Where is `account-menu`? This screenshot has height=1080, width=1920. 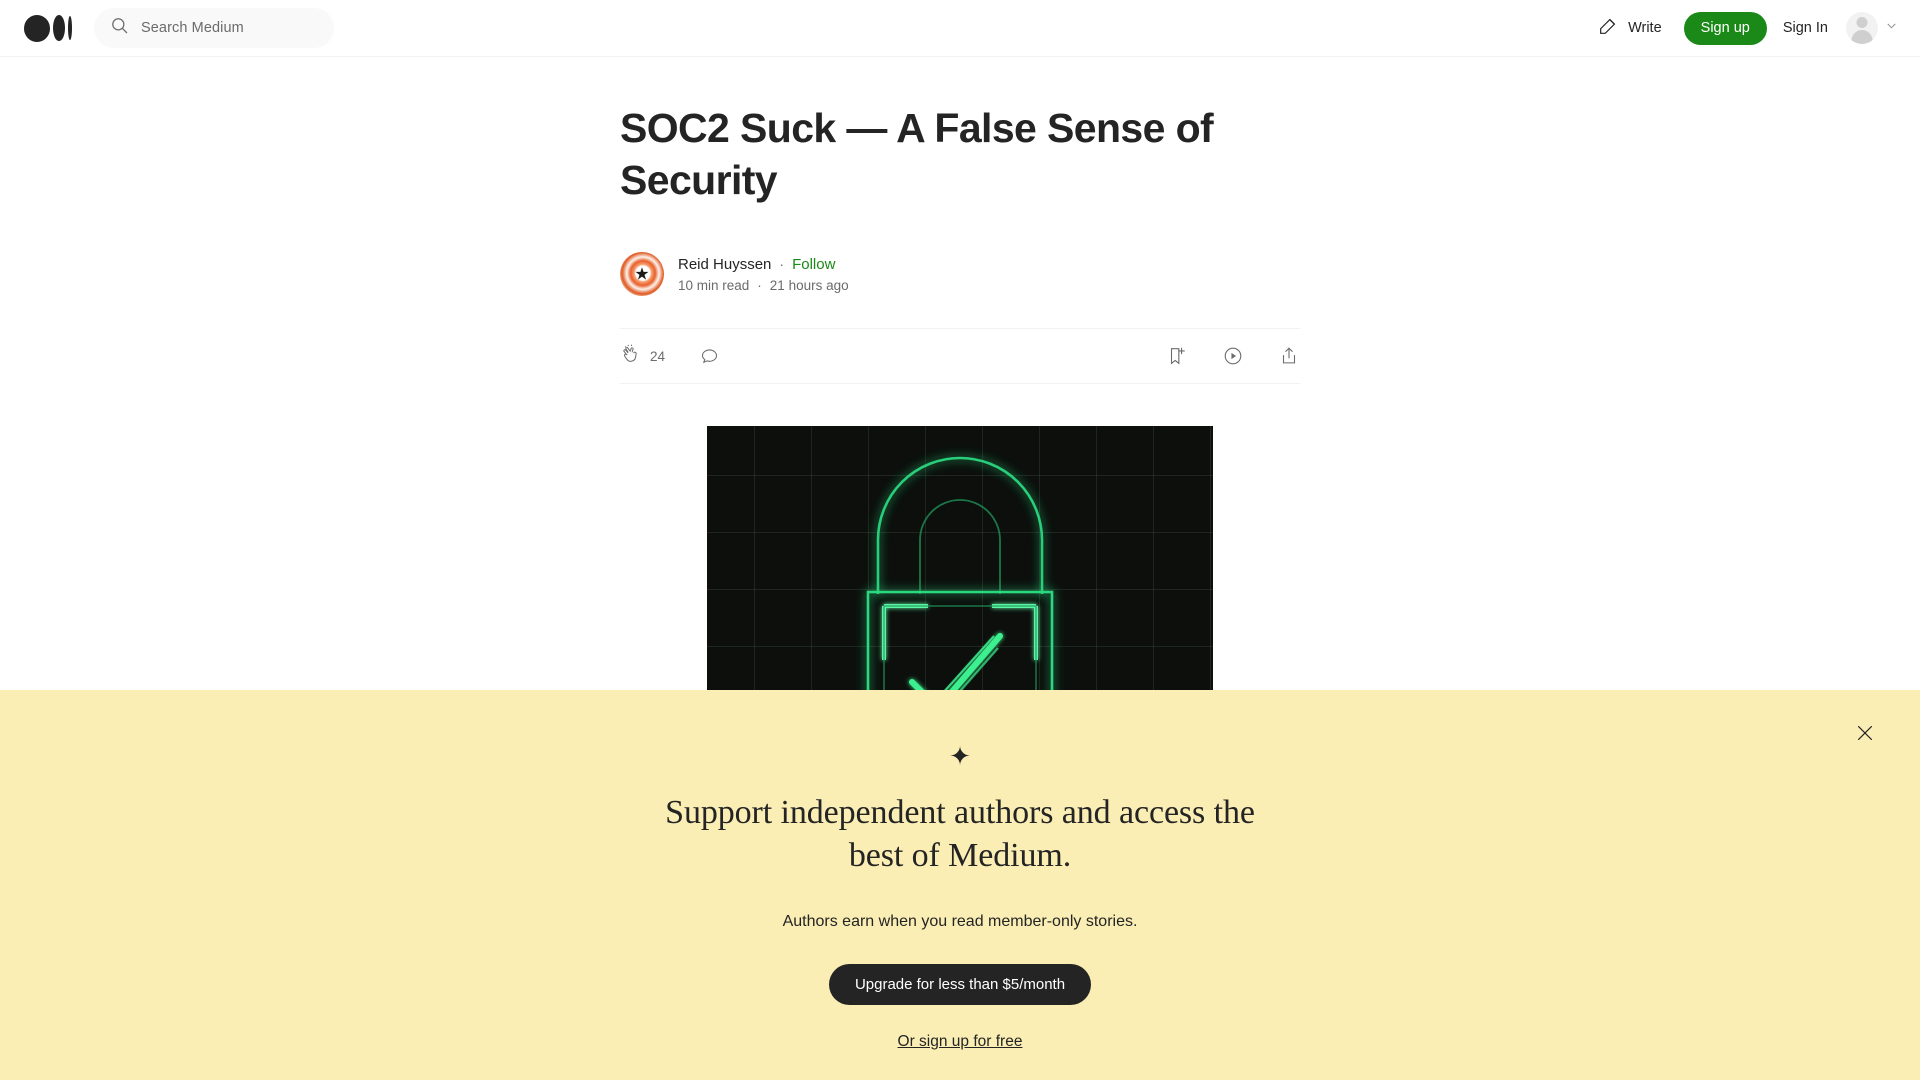
account-menu is located at coordinates (1872, 28).